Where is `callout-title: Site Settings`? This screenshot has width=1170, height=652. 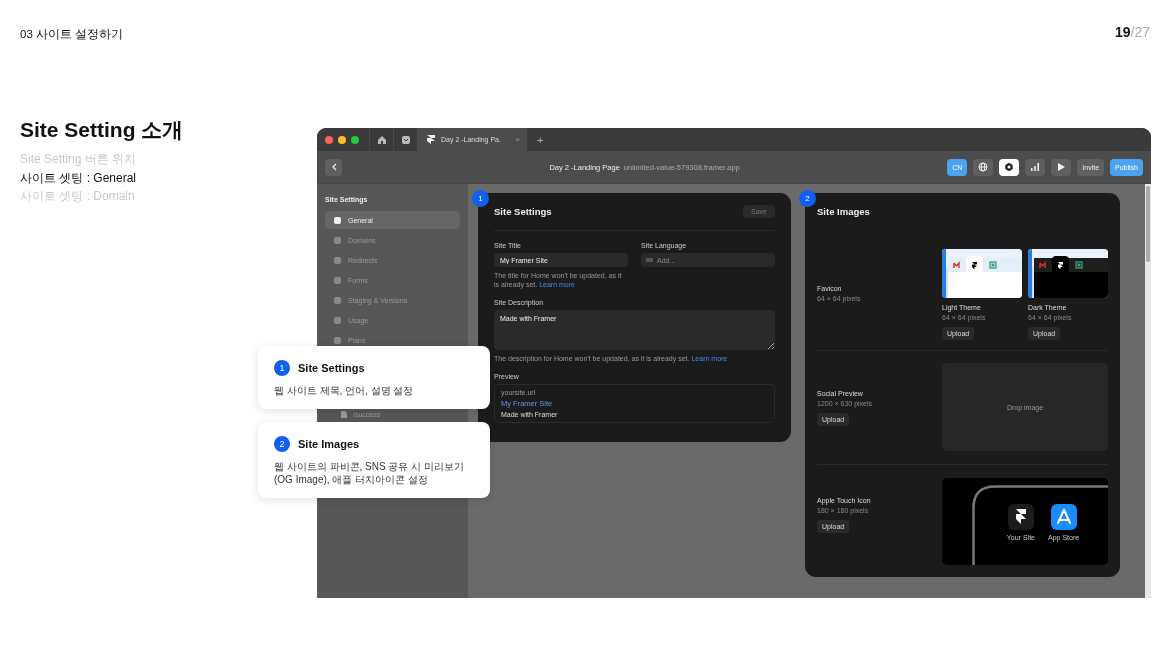
callout-title: Site Settings is located at coordinates (331, 368).